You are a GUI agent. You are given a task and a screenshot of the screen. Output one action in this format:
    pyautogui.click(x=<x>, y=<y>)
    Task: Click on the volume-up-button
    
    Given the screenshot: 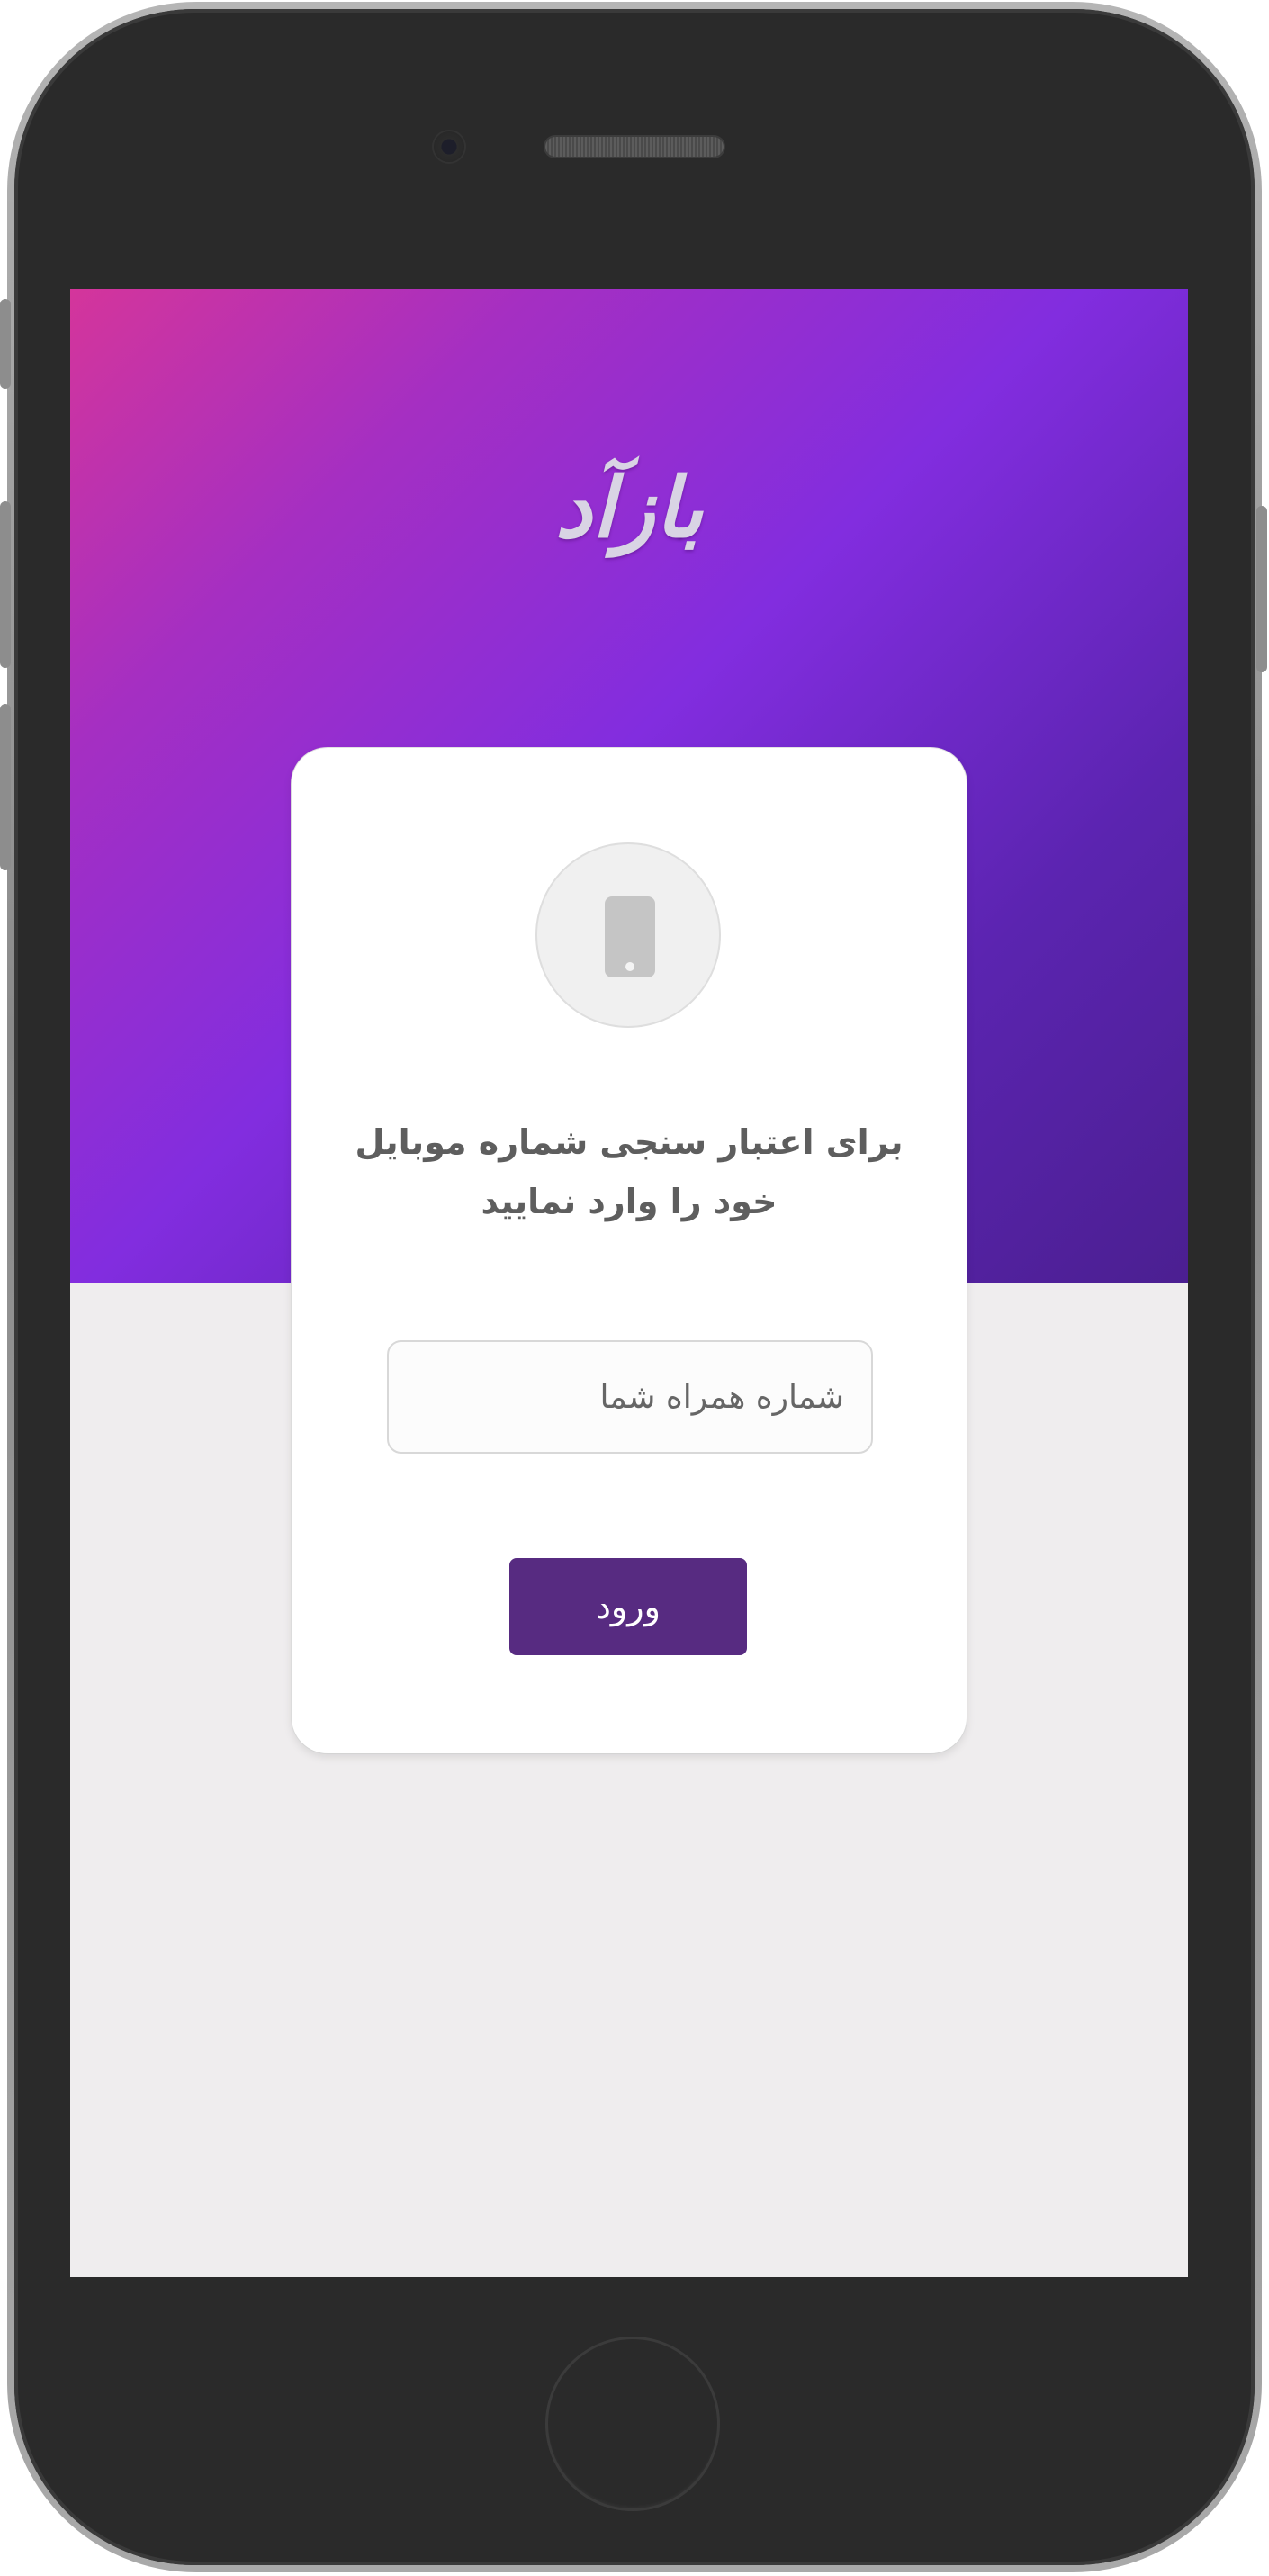 What is the action you would take?
    pyautogui.click(x=6, y=584)
    